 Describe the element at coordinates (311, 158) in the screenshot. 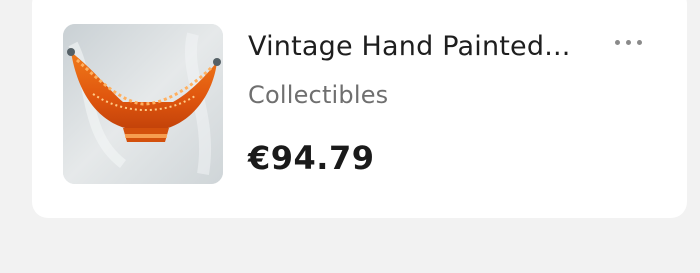

I see `listing-price: €94.79` at that location.